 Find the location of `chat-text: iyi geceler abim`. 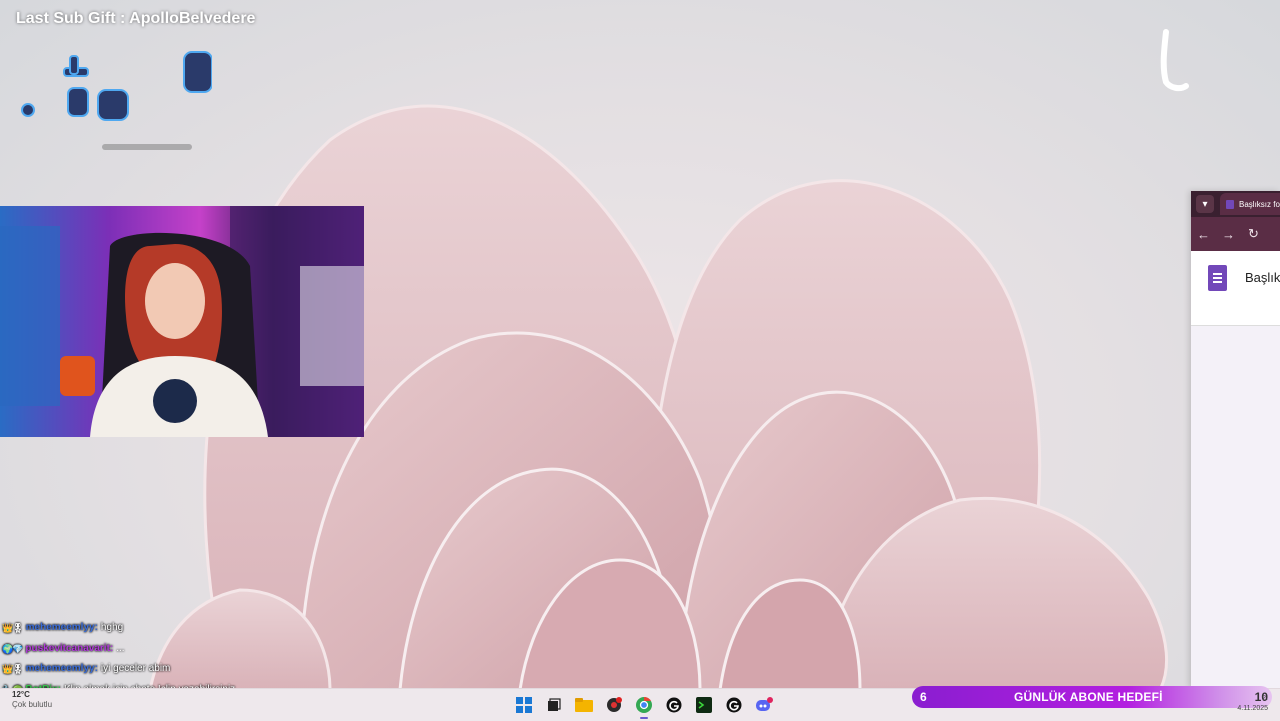

chat-text: iyi geceler abim is located at coordinates (135, 669).